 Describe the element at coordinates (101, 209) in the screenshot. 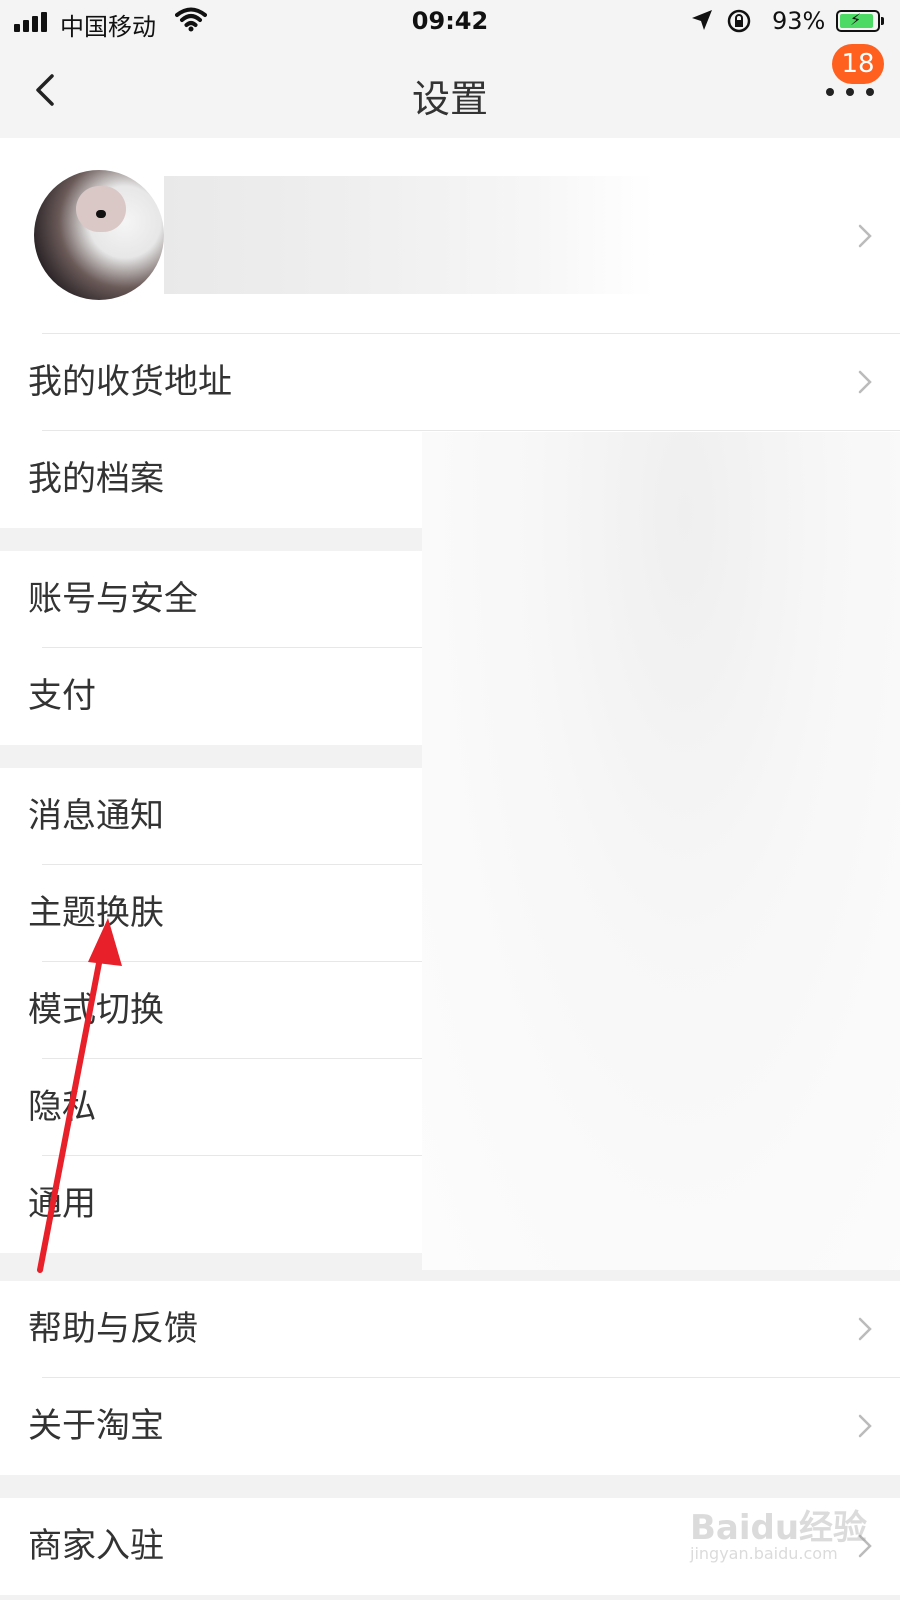

I see `avatar-face` at that location.